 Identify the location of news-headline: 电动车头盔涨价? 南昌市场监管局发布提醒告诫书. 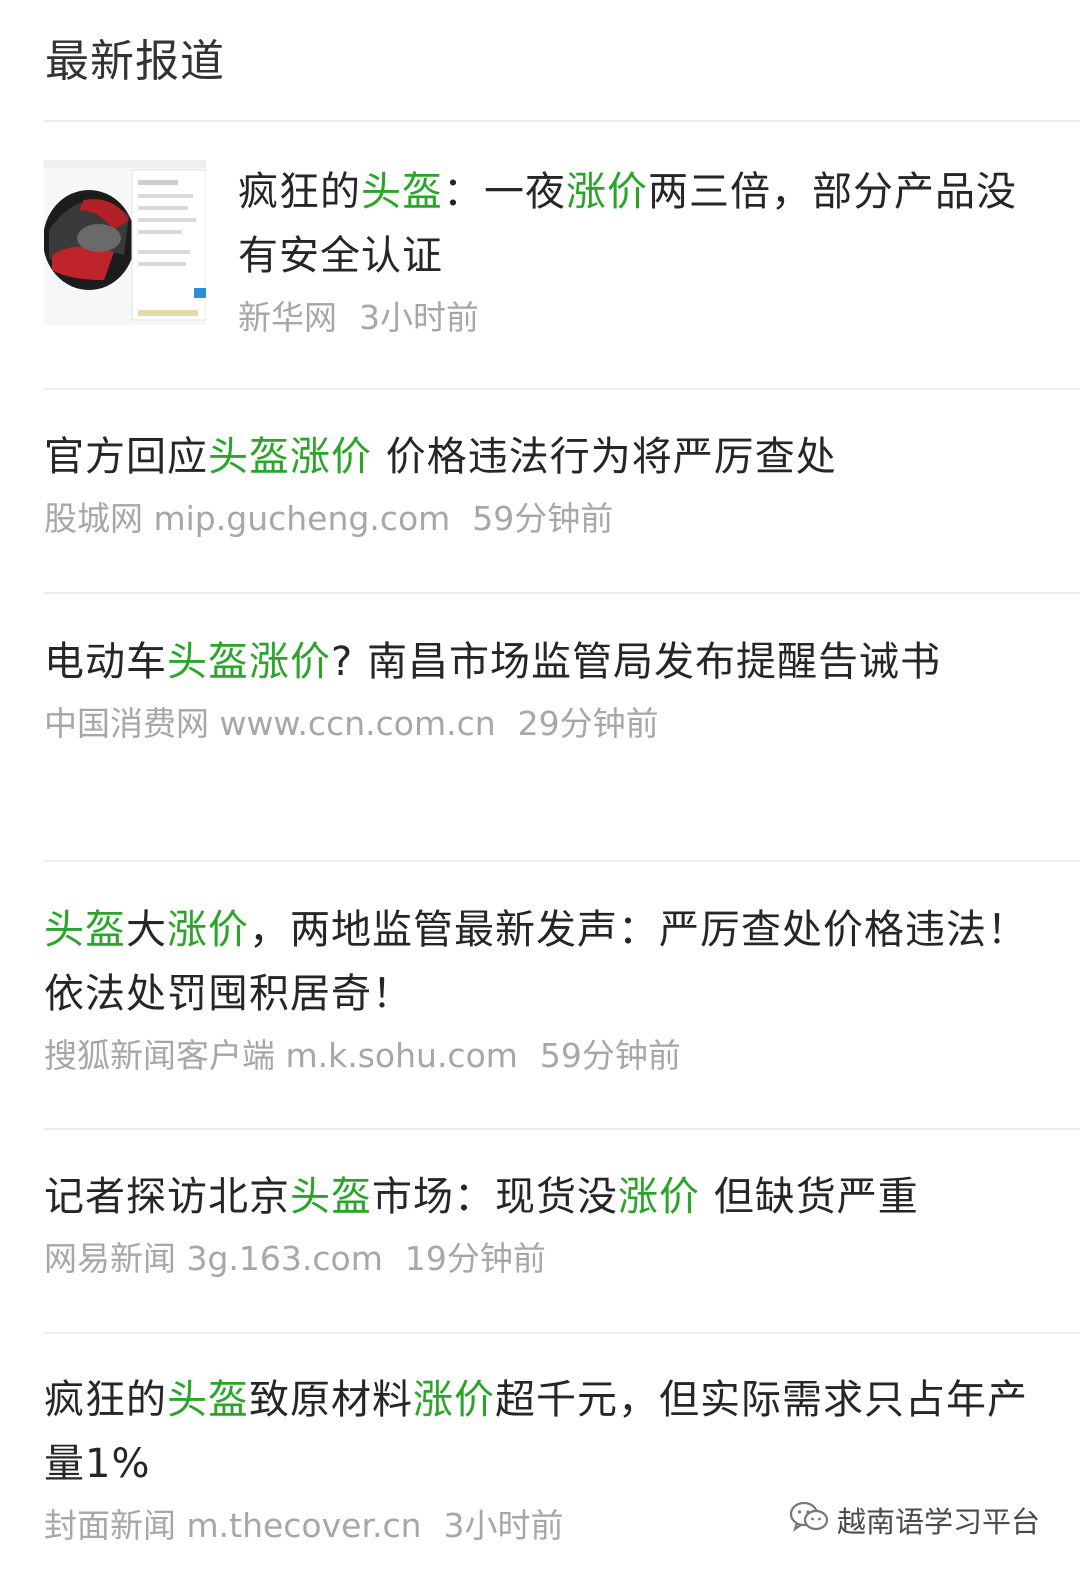
(540, 662).